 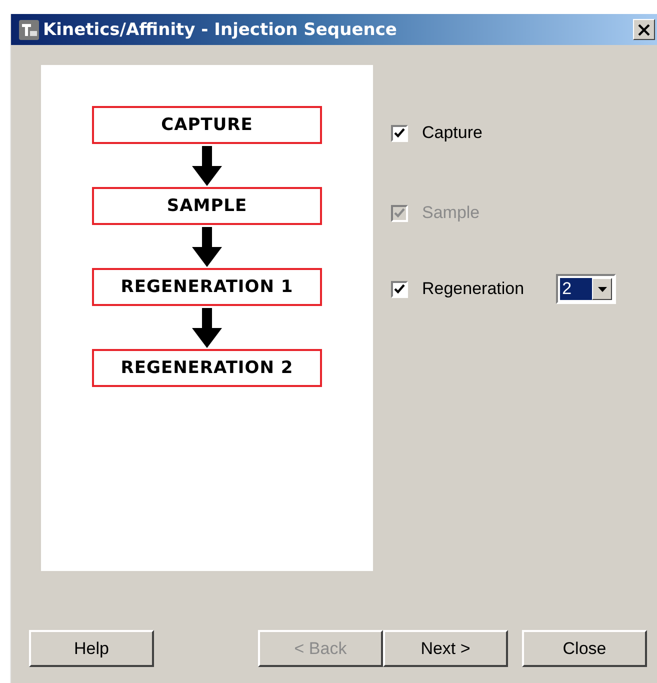 What do you see at coordinates (644, 29) in the screenshot?
I see `close-icon` at bounding box center [644, 29].